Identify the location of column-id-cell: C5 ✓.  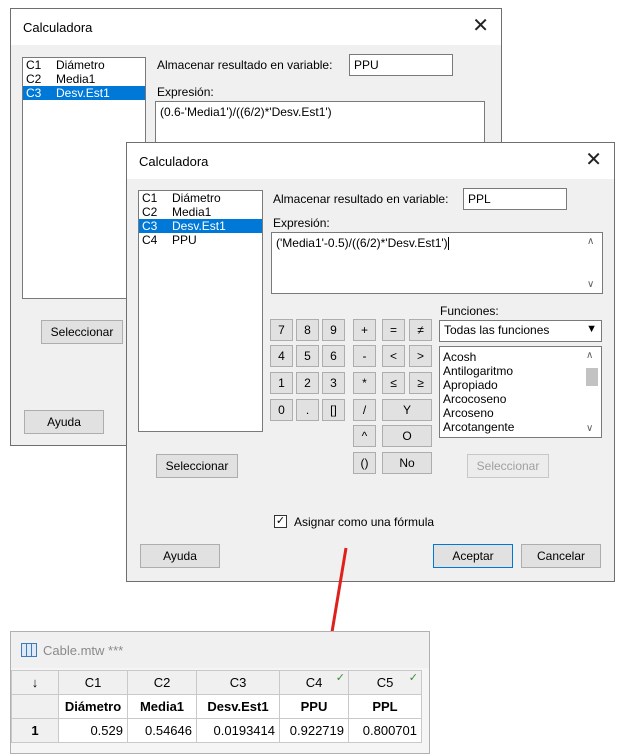
(385, 682).